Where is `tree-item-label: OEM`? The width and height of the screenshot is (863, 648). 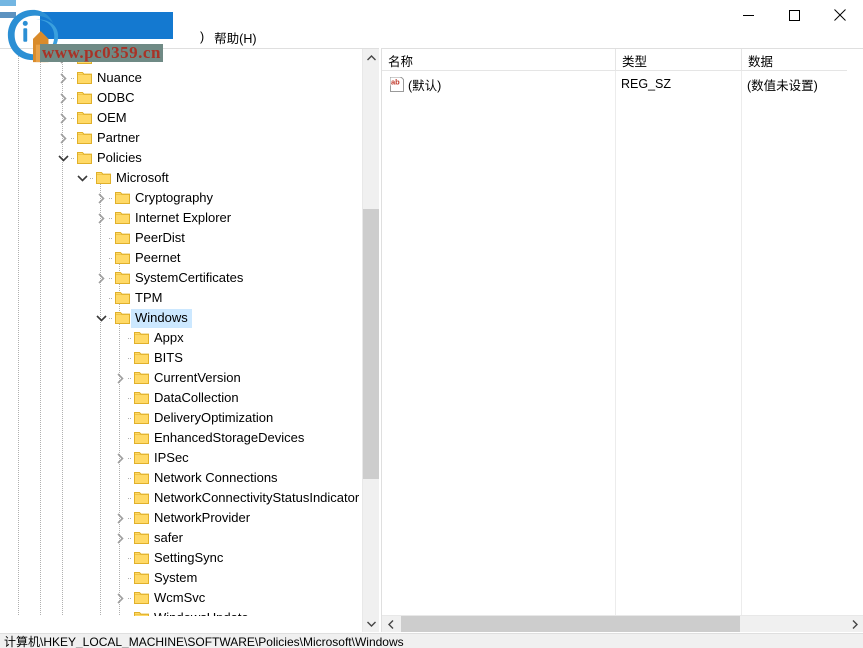
tree-item-label: OEM is located at coordinates (112, 117).